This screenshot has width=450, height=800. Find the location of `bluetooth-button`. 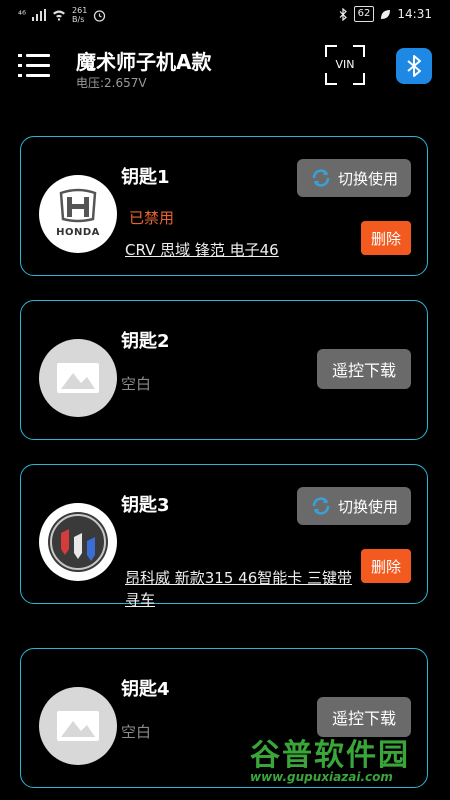

bluetooth-button is located at coordinates (414, 66).